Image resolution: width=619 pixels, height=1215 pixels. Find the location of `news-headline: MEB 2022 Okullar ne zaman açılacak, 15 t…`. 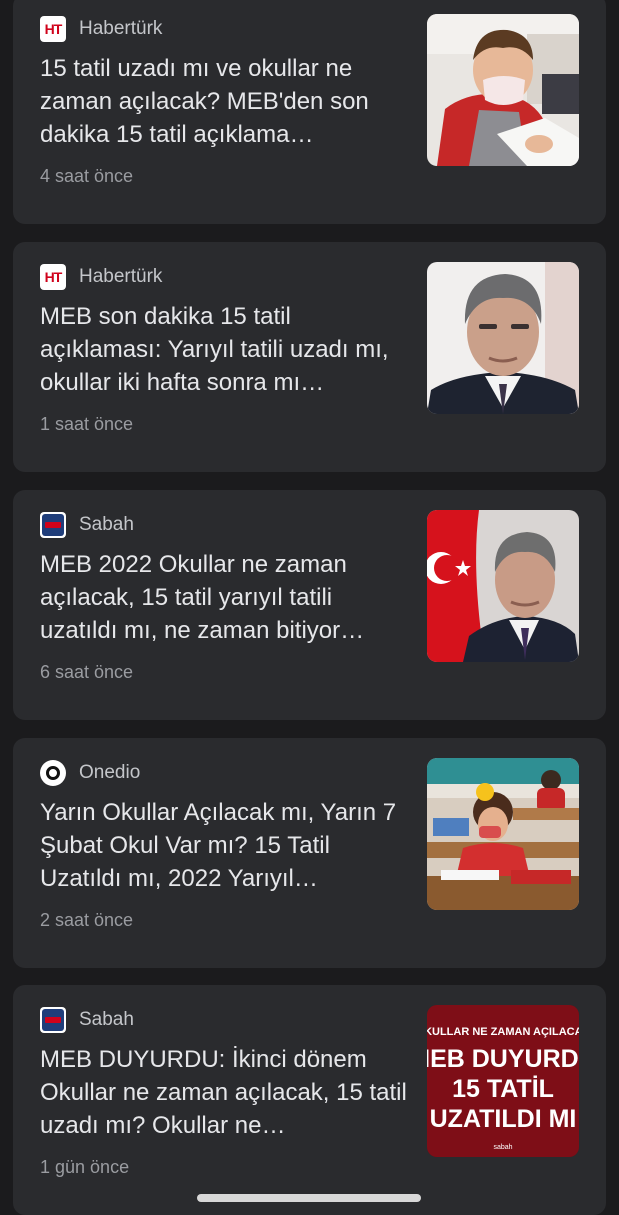

news-headline: MEB 2022 Okullar ne zaman açılacak, 15 t… is located at coordinates (224, 597).